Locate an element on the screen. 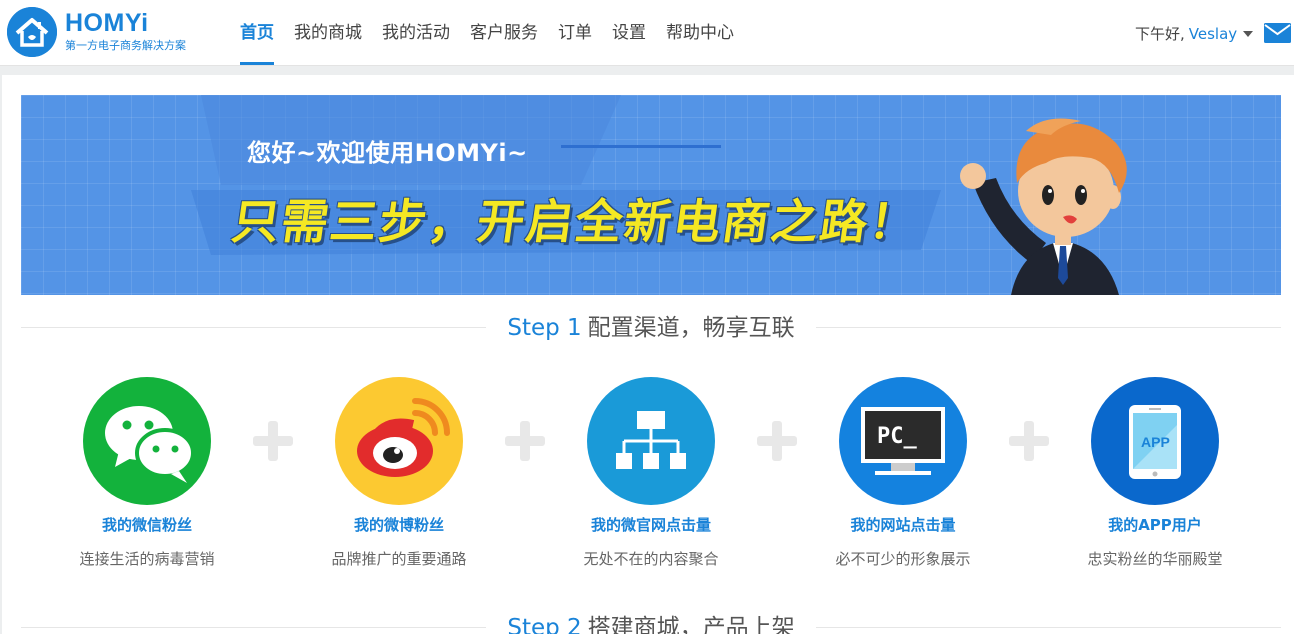 The height and width of the screenshot is (634, 1294). step2-number: Step 2 is located at coordinates (544, 624).